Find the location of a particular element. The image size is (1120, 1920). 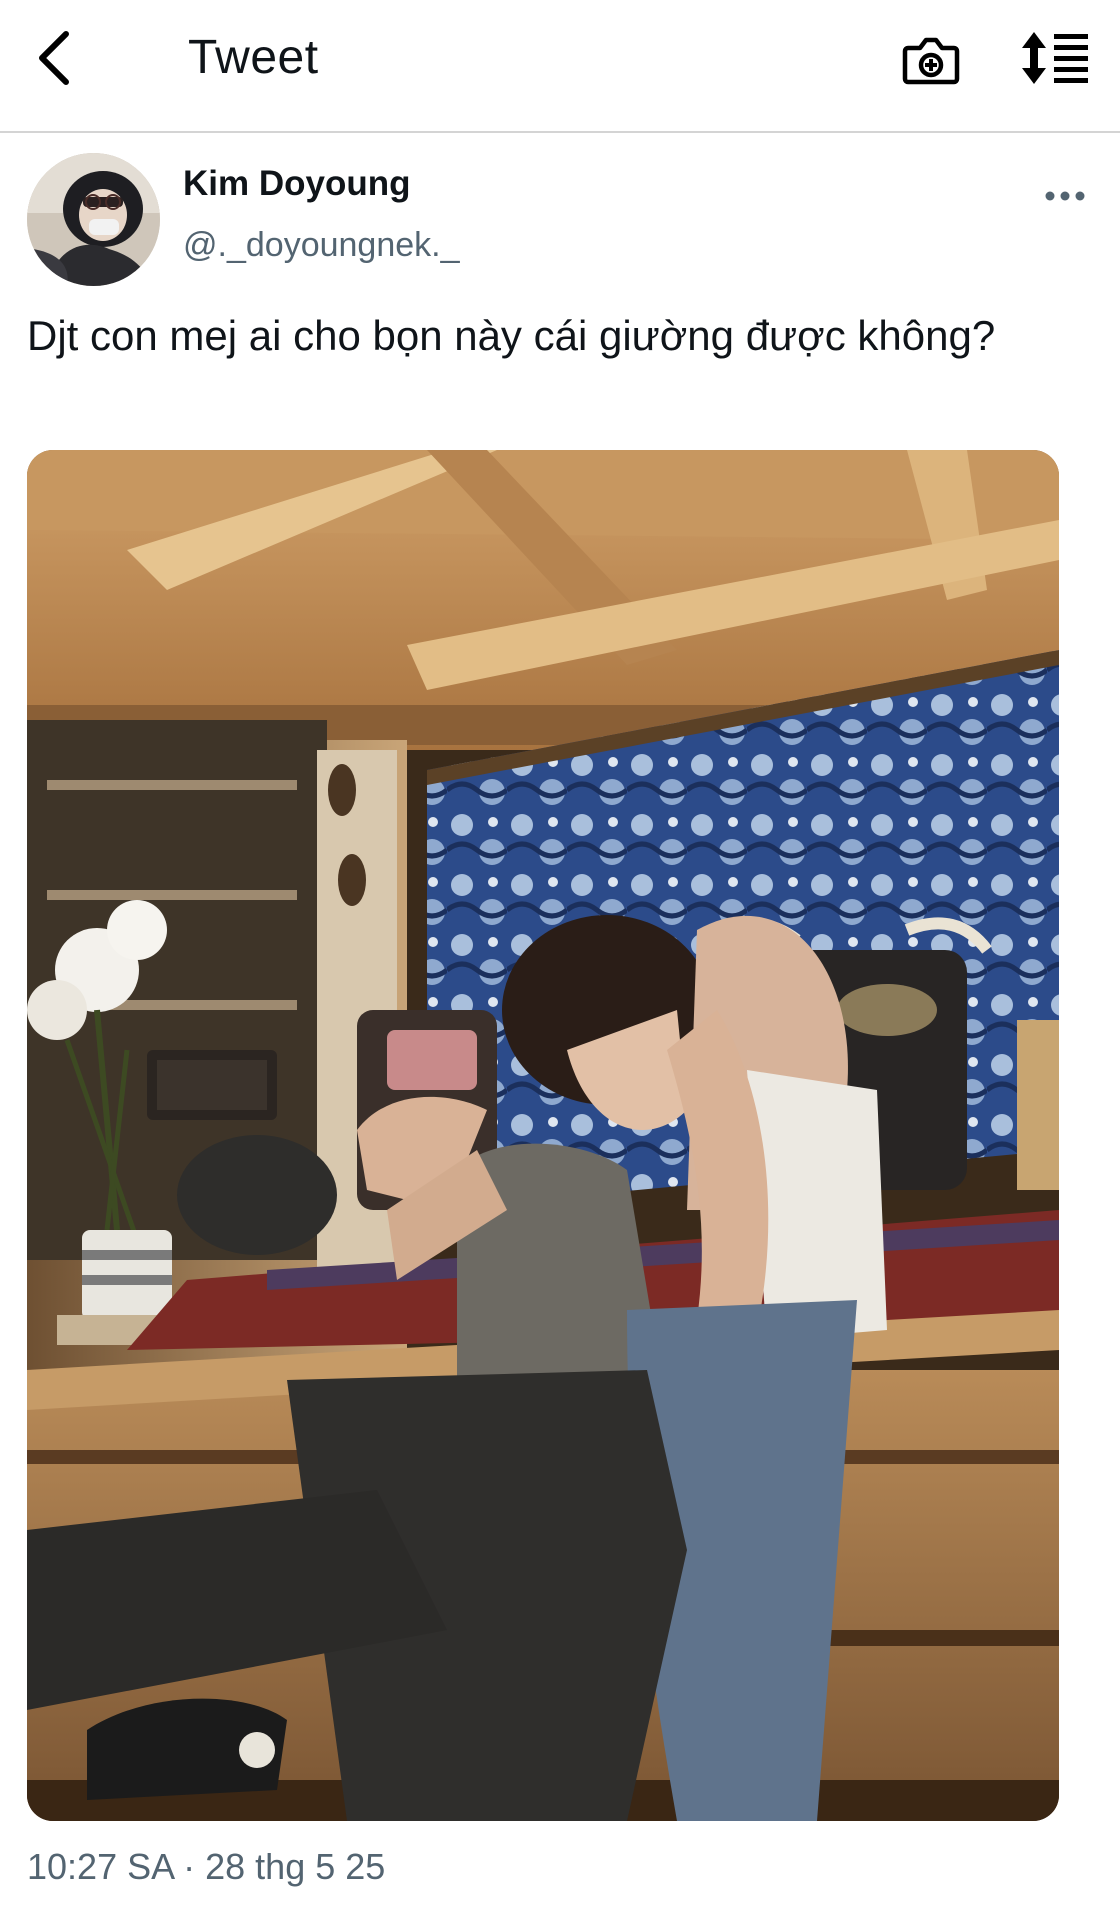

author-handle: @._doyoungnek._ is located at coordinates (321, 245).